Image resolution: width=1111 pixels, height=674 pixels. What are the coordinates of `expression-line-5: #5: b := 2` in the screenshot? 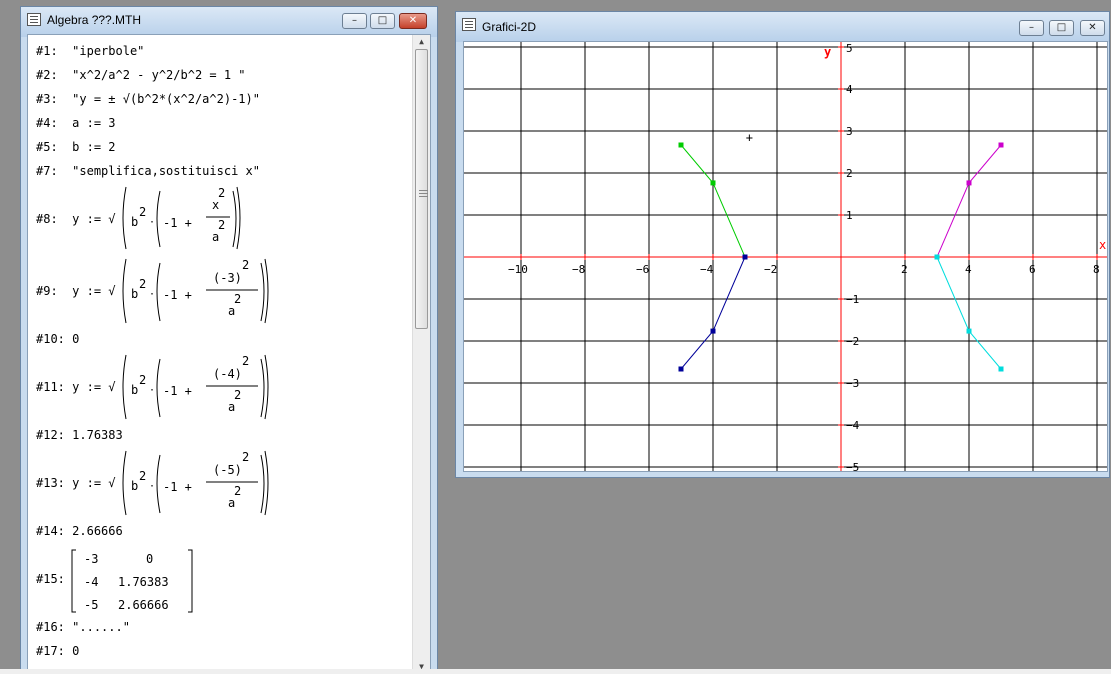 It's located at (76, 147).